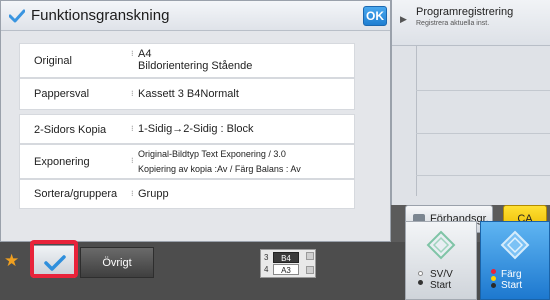 Image resolution: width=550 pixels, height=300 pixels. What do you see at coordinates (100, 15) in the screenshot?
I see `page-title: Funktionsgranskning` at bounding box center [100, 15].